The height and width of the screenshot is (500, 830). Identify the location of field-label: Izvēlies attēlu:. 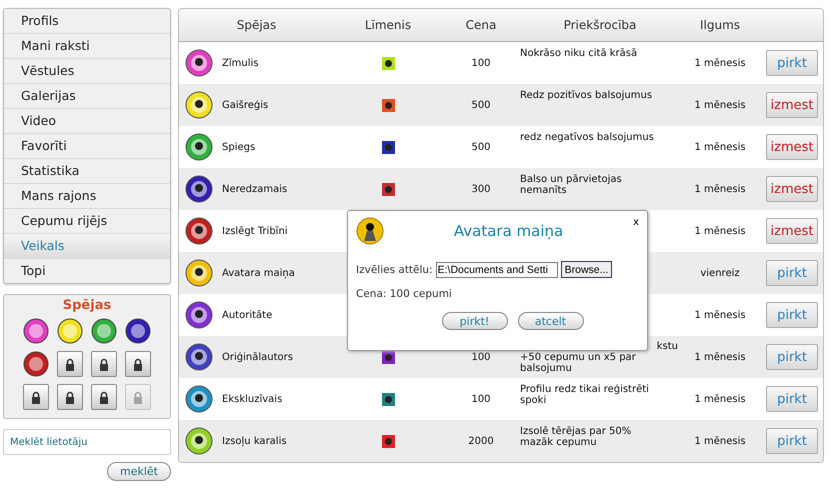
(394, 270).